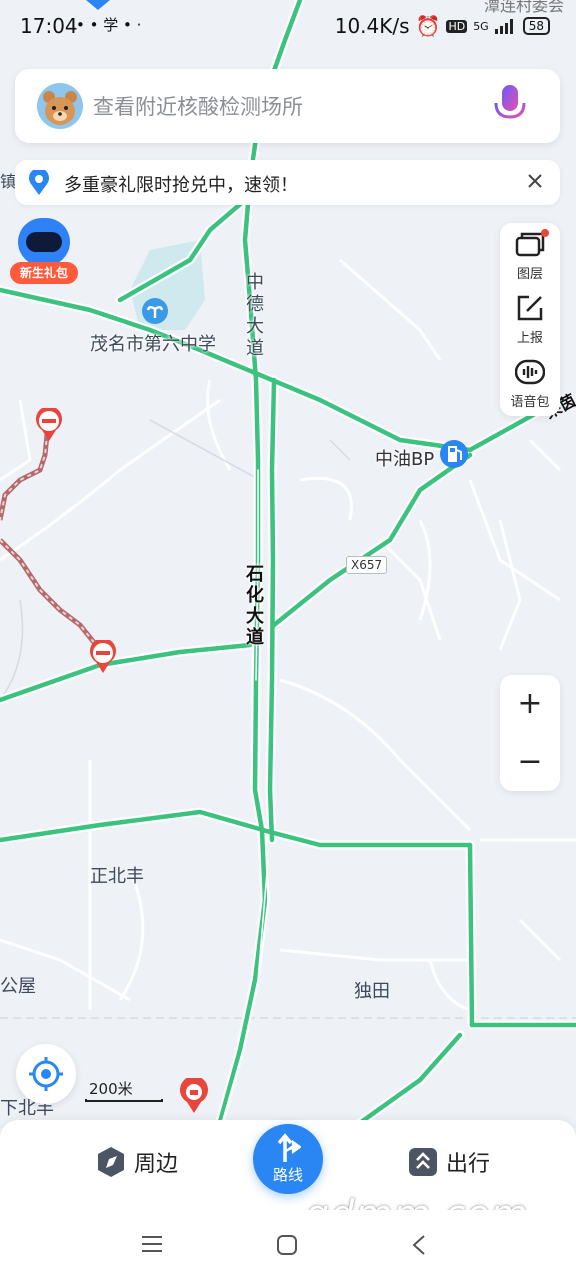  What do you see at coordinates (372, 991) in the screenshot?
I see `place-label-dutian: 独田` at bounding box center [372, 991].